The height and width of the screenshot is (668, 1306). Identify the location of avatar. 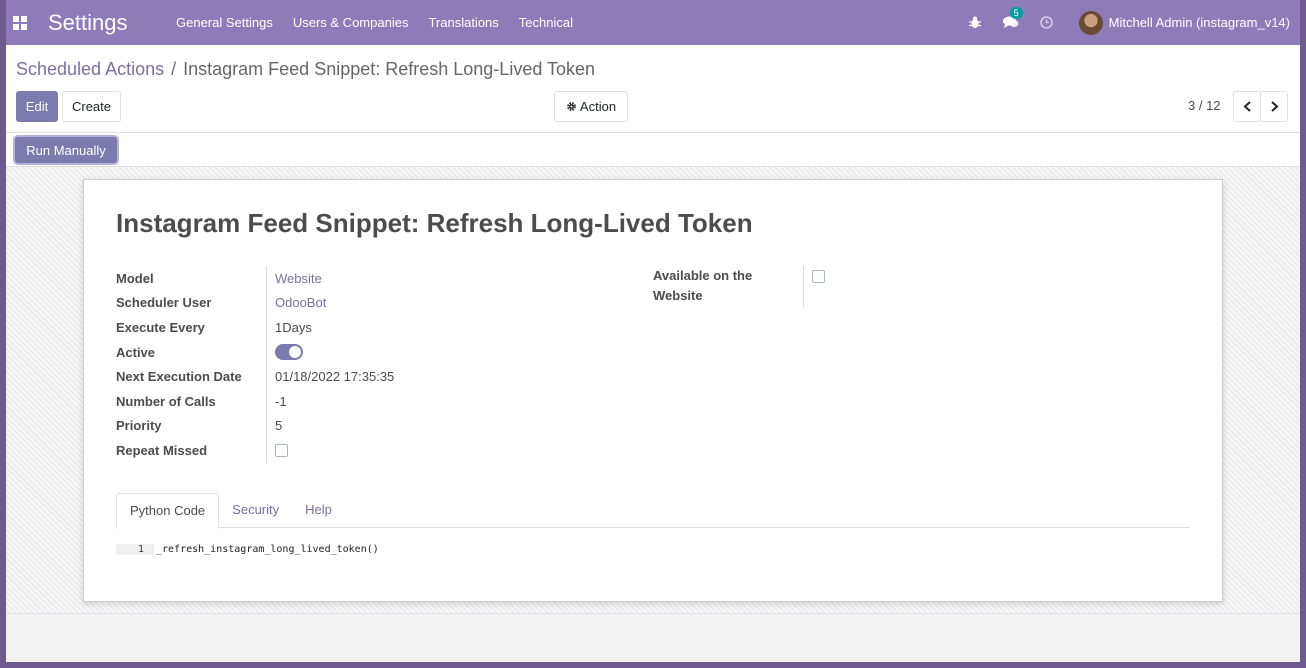
(1090, 22).